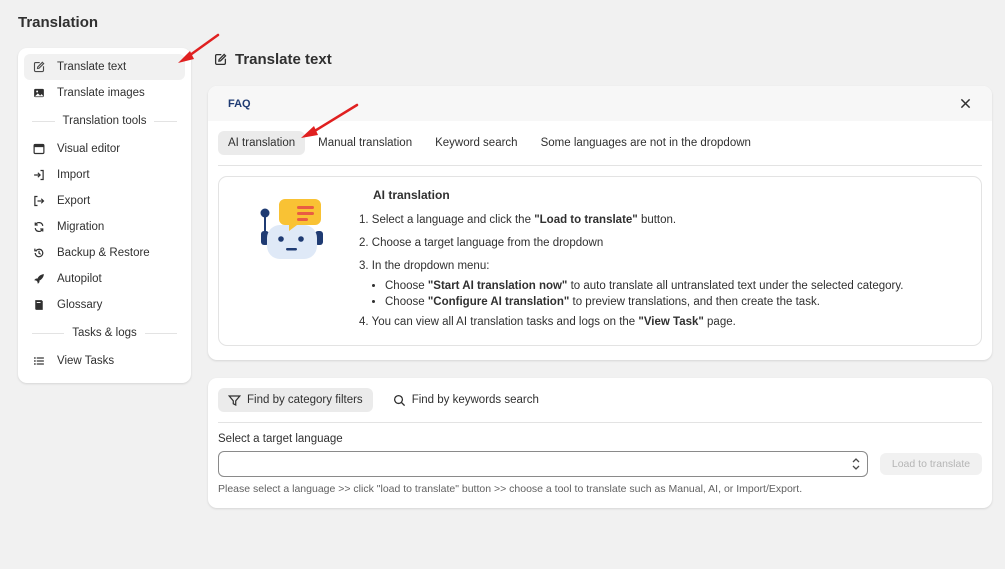 The height and width of the screenshot is (569, 1005). Describe the element at coordinates (273, 59) in the screenshot. I see `main-title: Translate text` at that location.